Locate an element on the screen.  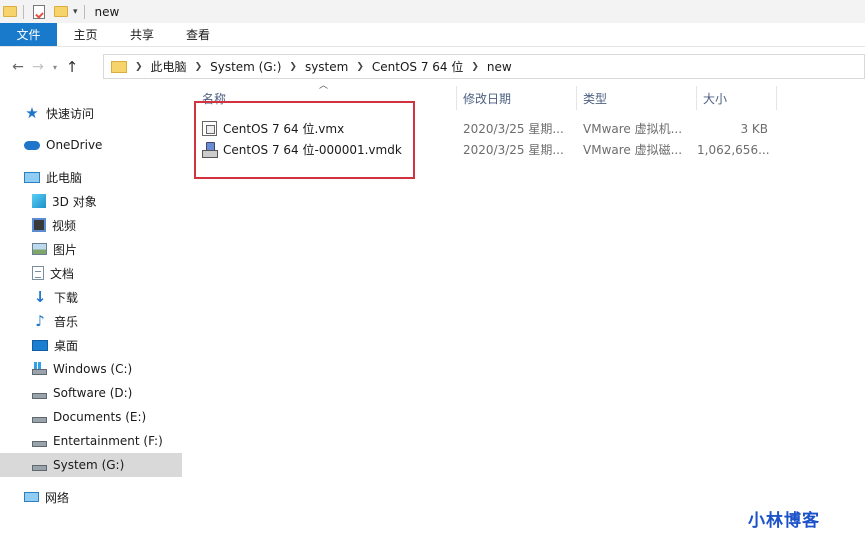
breadcrumb-drive: System (G:) is located at coordinates (245, 67).